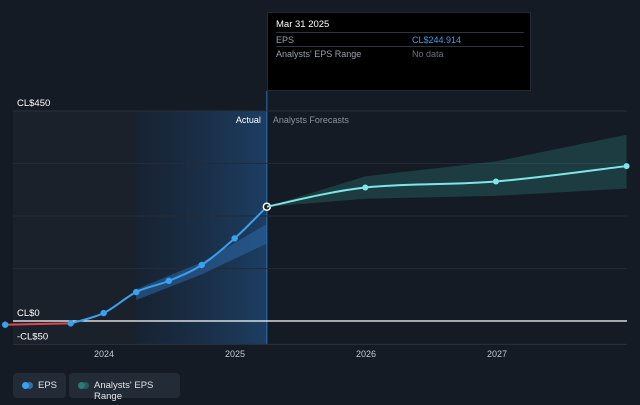 Image resolution: width=640 pixels, height=405 pixels. Describe the element at coordinates (311, 120) in the screenshot. I see `forecast-label: Analysts Forecasts` at that location.